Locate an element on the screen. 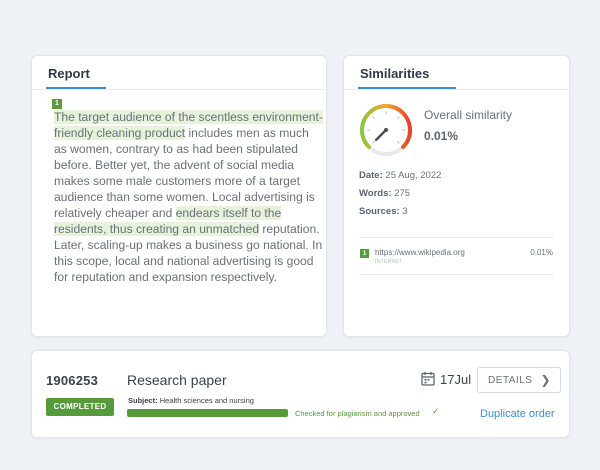 The width and height of the screenshot is (600, 470). date-label: Date: is located at coordinates (371, 175).